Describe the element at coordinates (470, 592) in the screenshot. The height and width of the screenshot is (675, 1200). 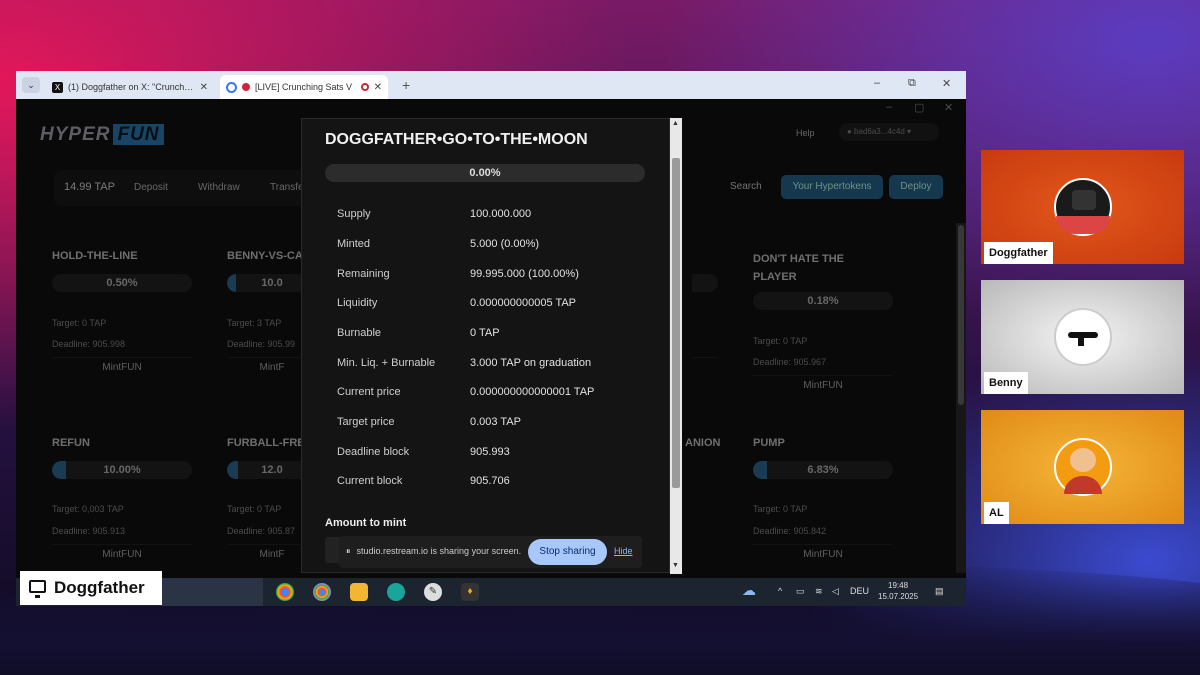
I see `app3-icon: ♦` at that location.